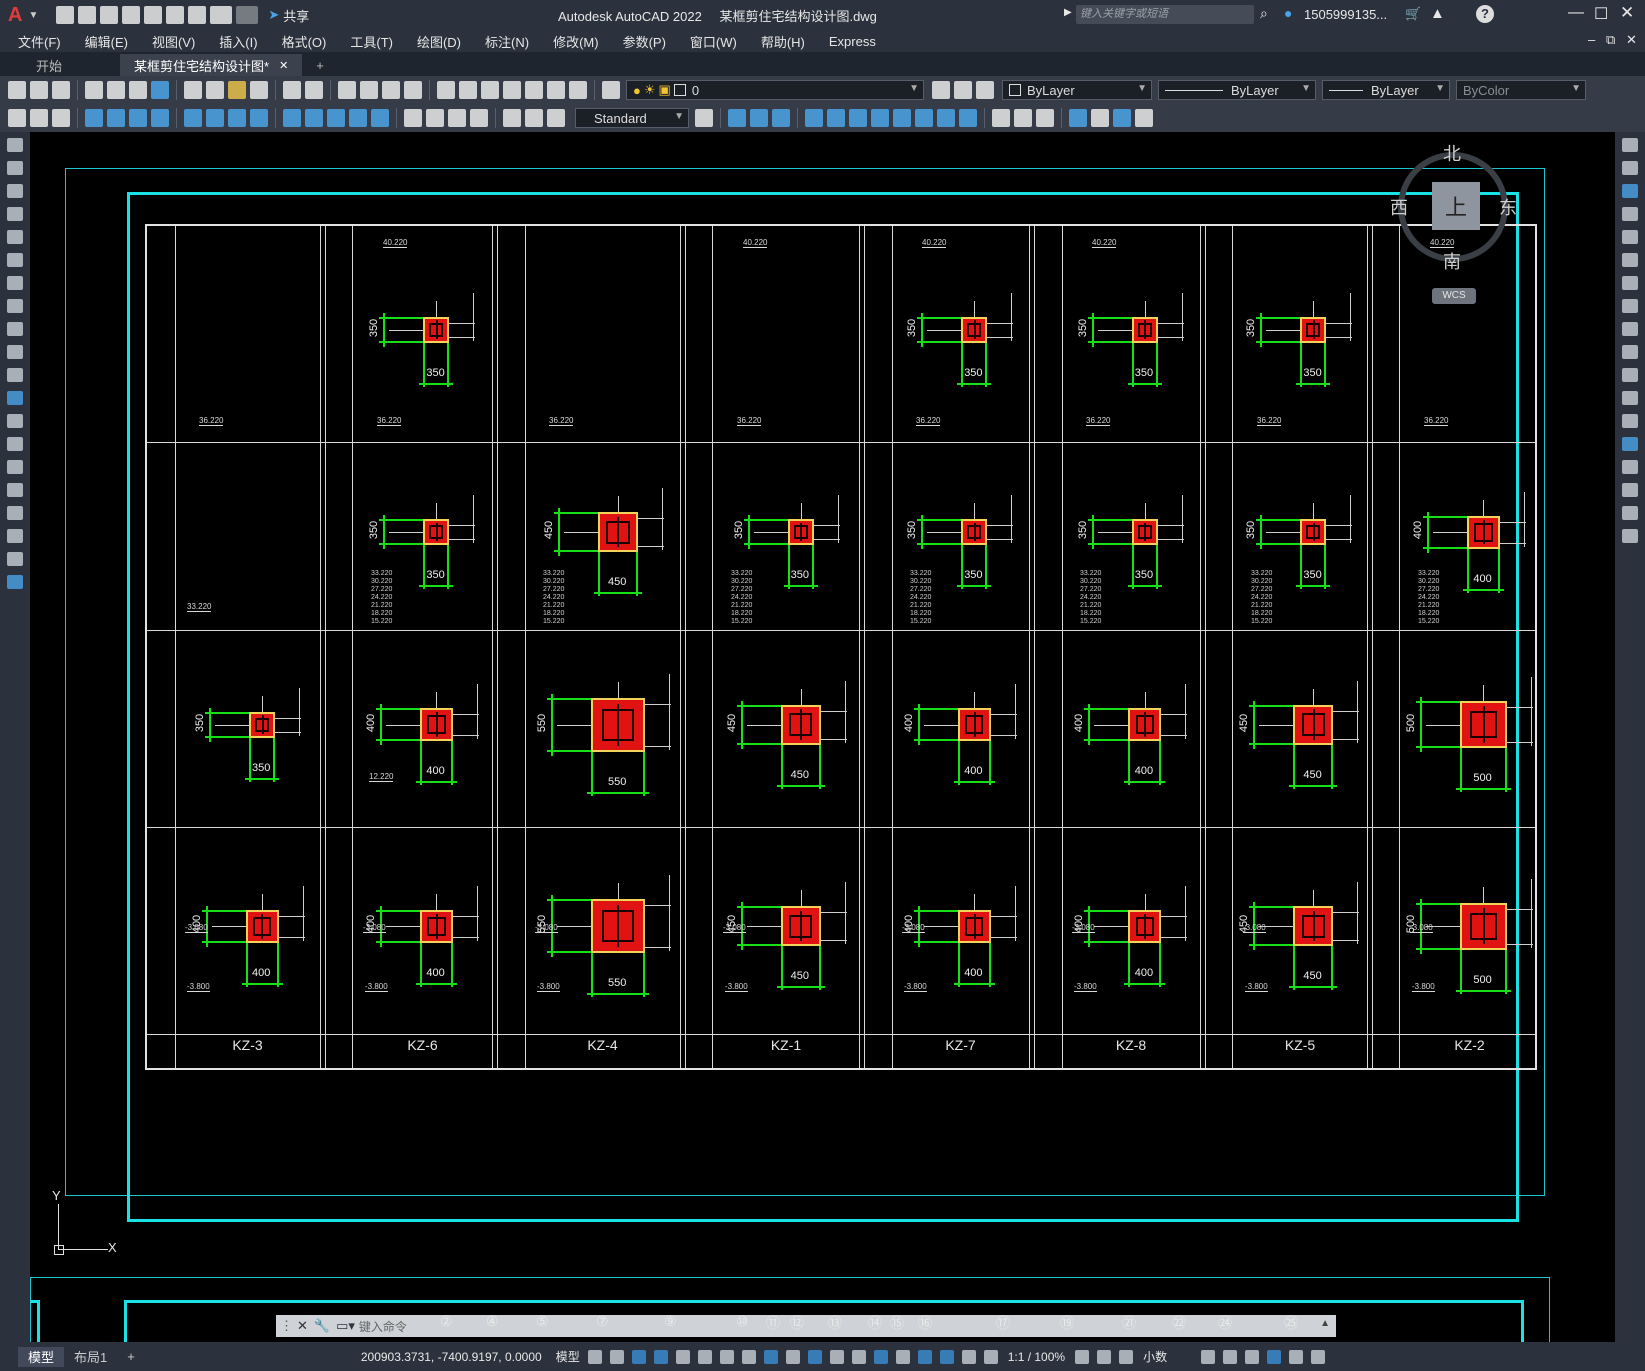 This screenshot has height=1371, width=1645. What do you see at coordinates (1630, 306) in the screenshot?
I see `scale-right-icon` at bounding box center [1630, 306].